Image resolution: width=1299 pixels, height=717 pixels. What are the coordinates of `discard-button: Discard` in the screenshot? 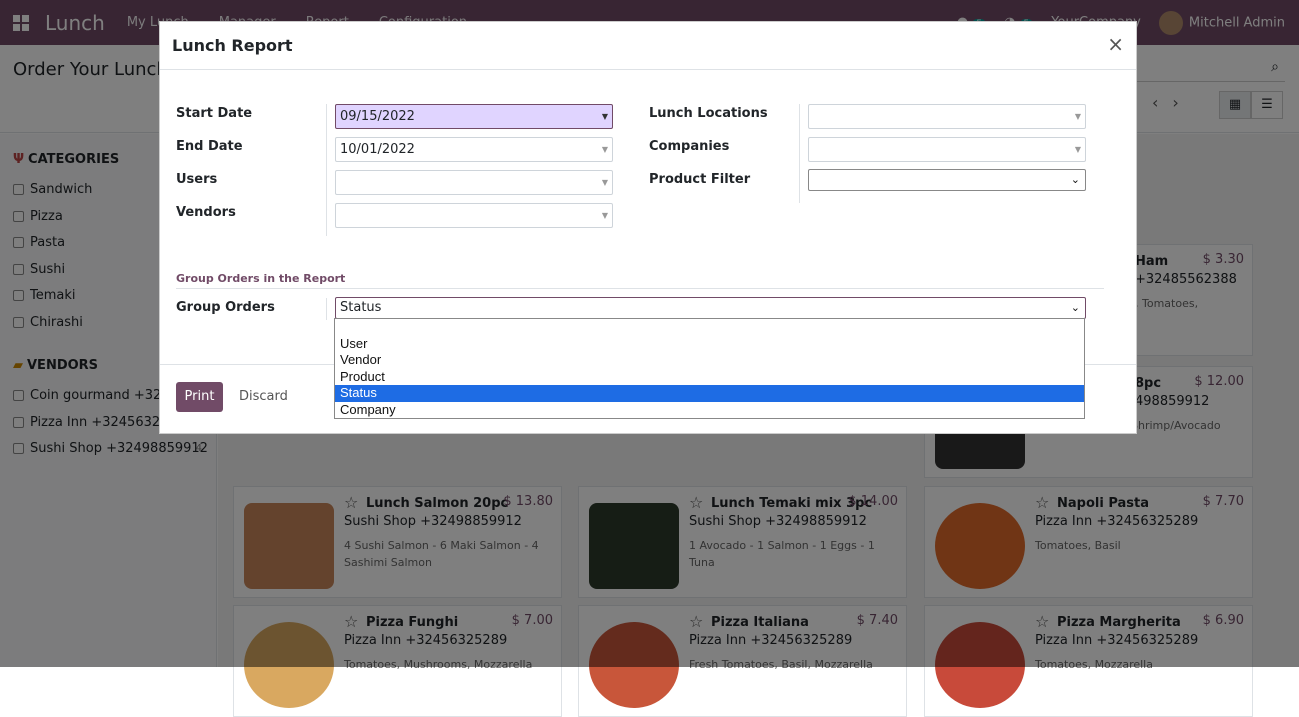 It's located at (263, 397).